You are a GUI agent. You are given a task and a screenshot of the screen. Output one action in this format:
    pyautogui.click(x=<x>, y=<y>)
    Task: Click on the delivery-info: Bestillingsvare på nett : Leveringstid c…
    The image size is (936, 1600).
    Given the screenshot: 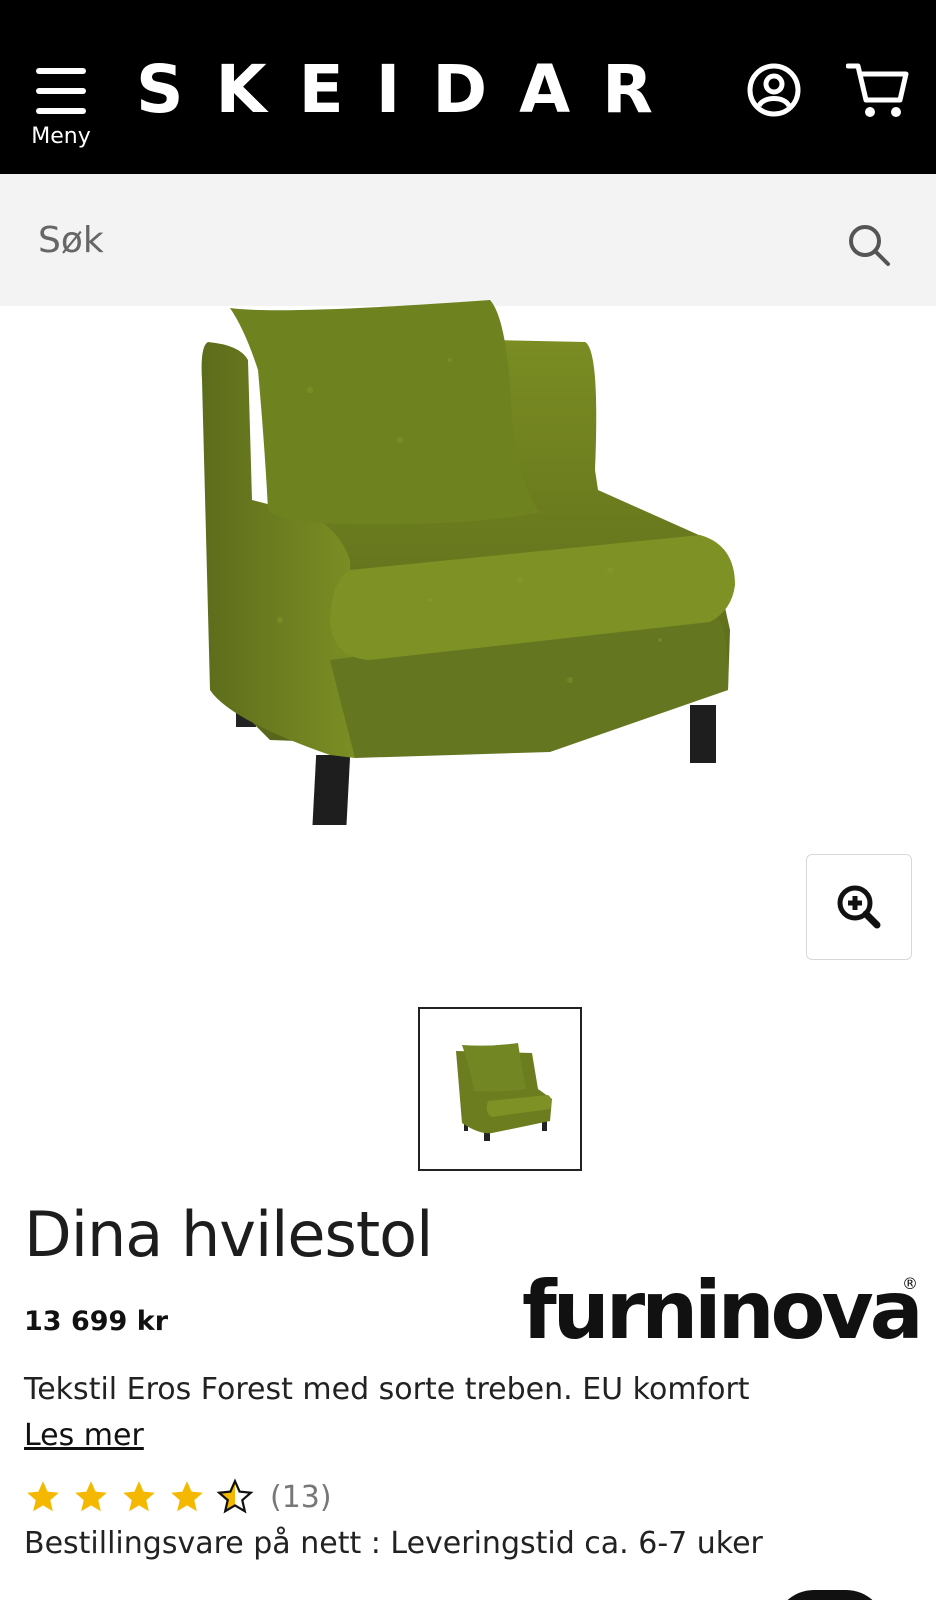 What is the action you would take?
    pyautogui.click(x=393, y=1543)
    